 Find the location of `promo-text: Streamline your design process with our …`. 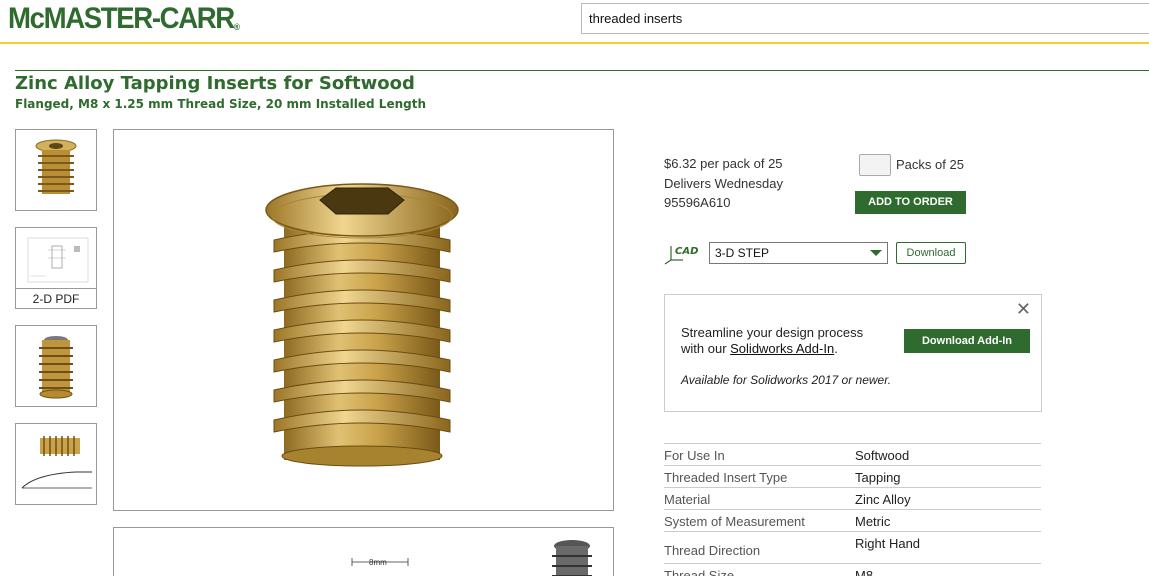

promo-text: Streamline your design process with our … is located at coordinates (772, 340).